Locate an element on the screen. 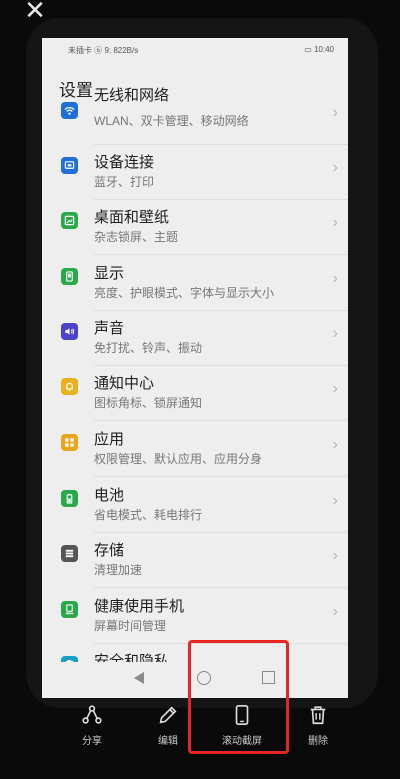  settings-item-subtitle: 屏幕时间管理 is located at coordinates (130, 626).